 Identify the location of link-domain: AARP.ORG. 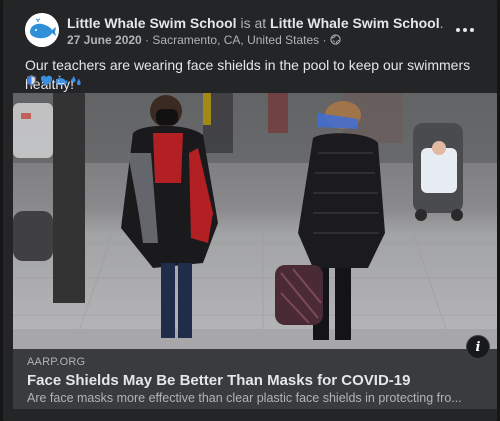
(56, 362).